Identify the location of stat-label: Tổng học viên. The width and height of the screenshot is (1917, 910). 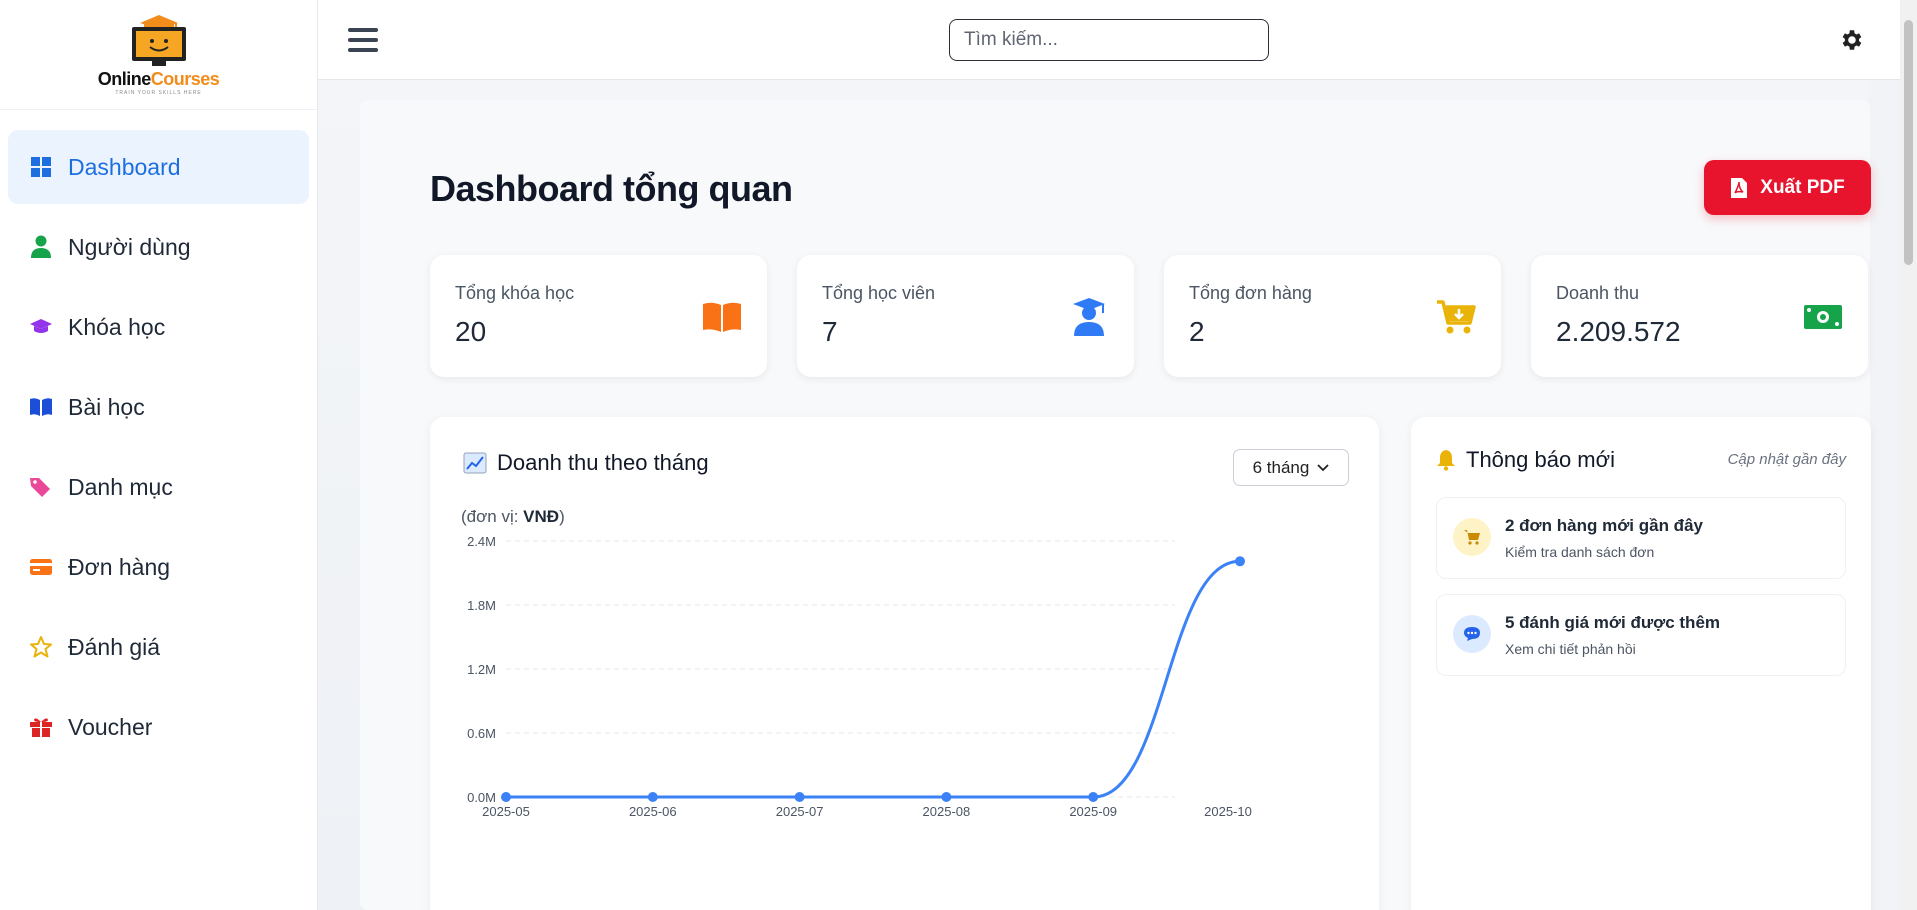
(879, 293).